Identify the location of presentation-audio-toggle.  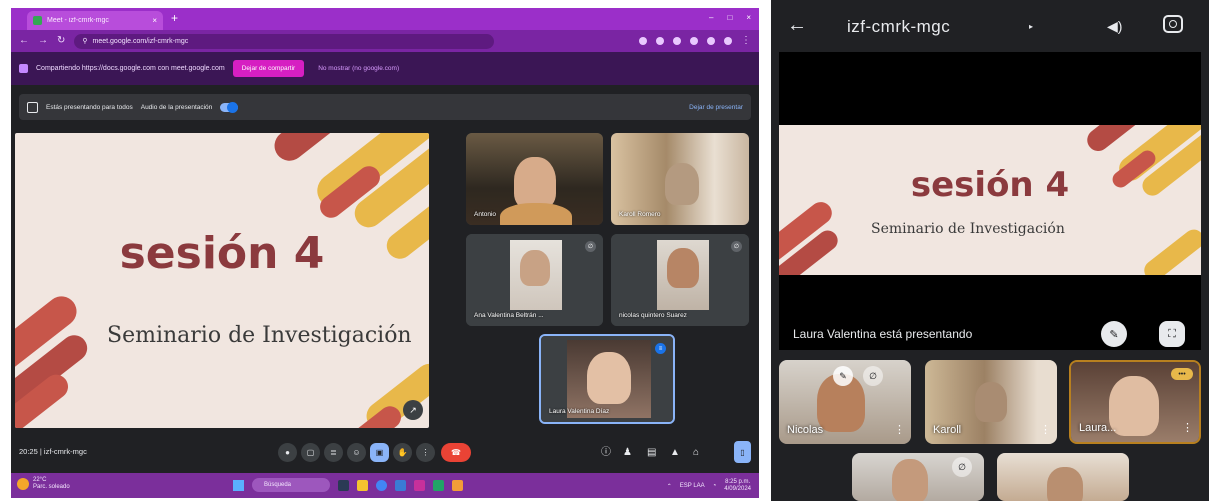
(229, 107).